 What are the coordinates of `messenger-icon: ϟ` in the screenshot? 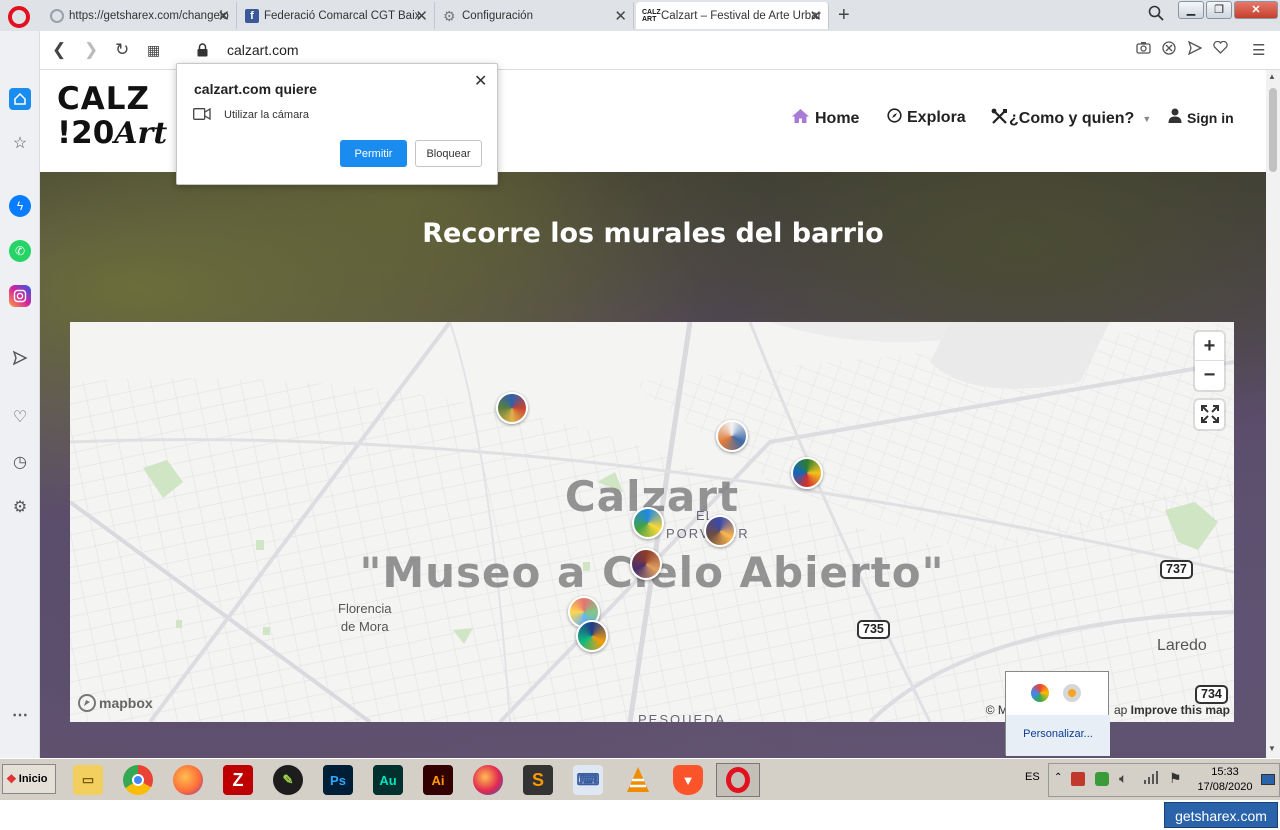 It's located at (20, 206).